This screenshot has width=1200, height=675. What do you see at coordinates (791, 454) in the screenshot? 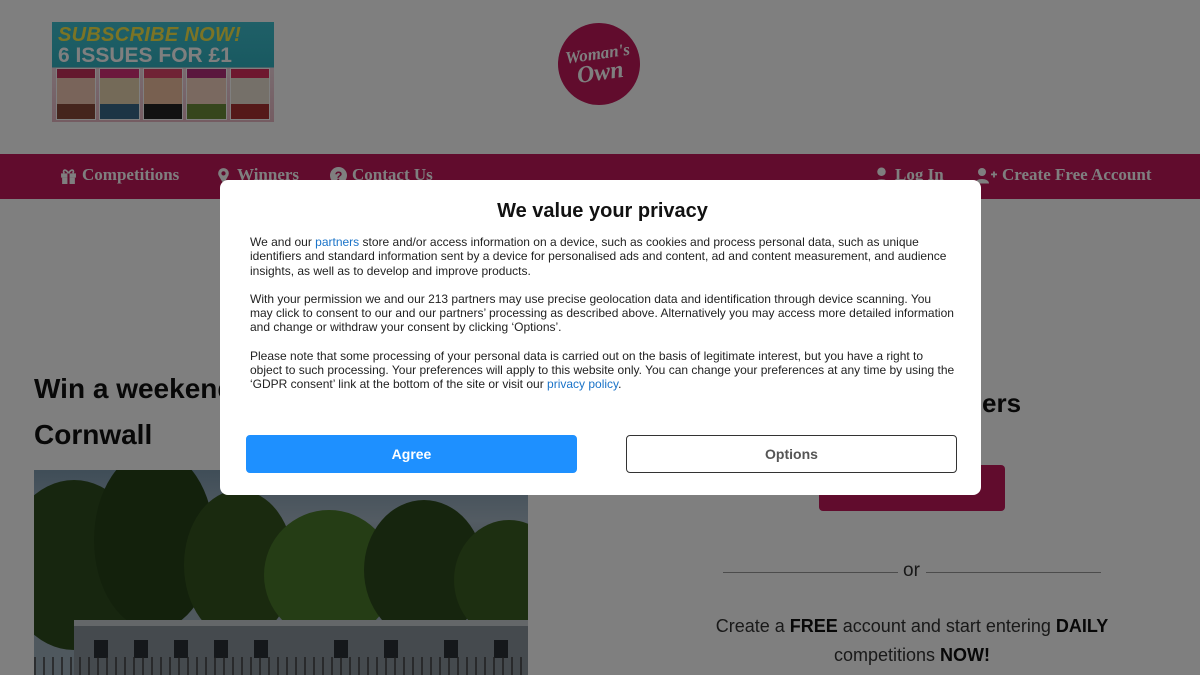
I see `options-button: Options` at bounding box center [791, 454].